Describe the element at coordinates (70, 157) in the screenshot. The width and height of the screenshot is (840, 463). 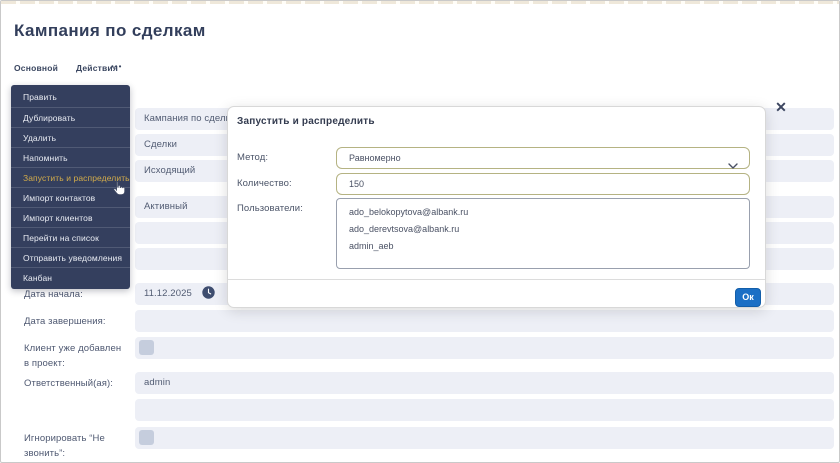
I see `menu-item-remind: Напомнить` at that location.